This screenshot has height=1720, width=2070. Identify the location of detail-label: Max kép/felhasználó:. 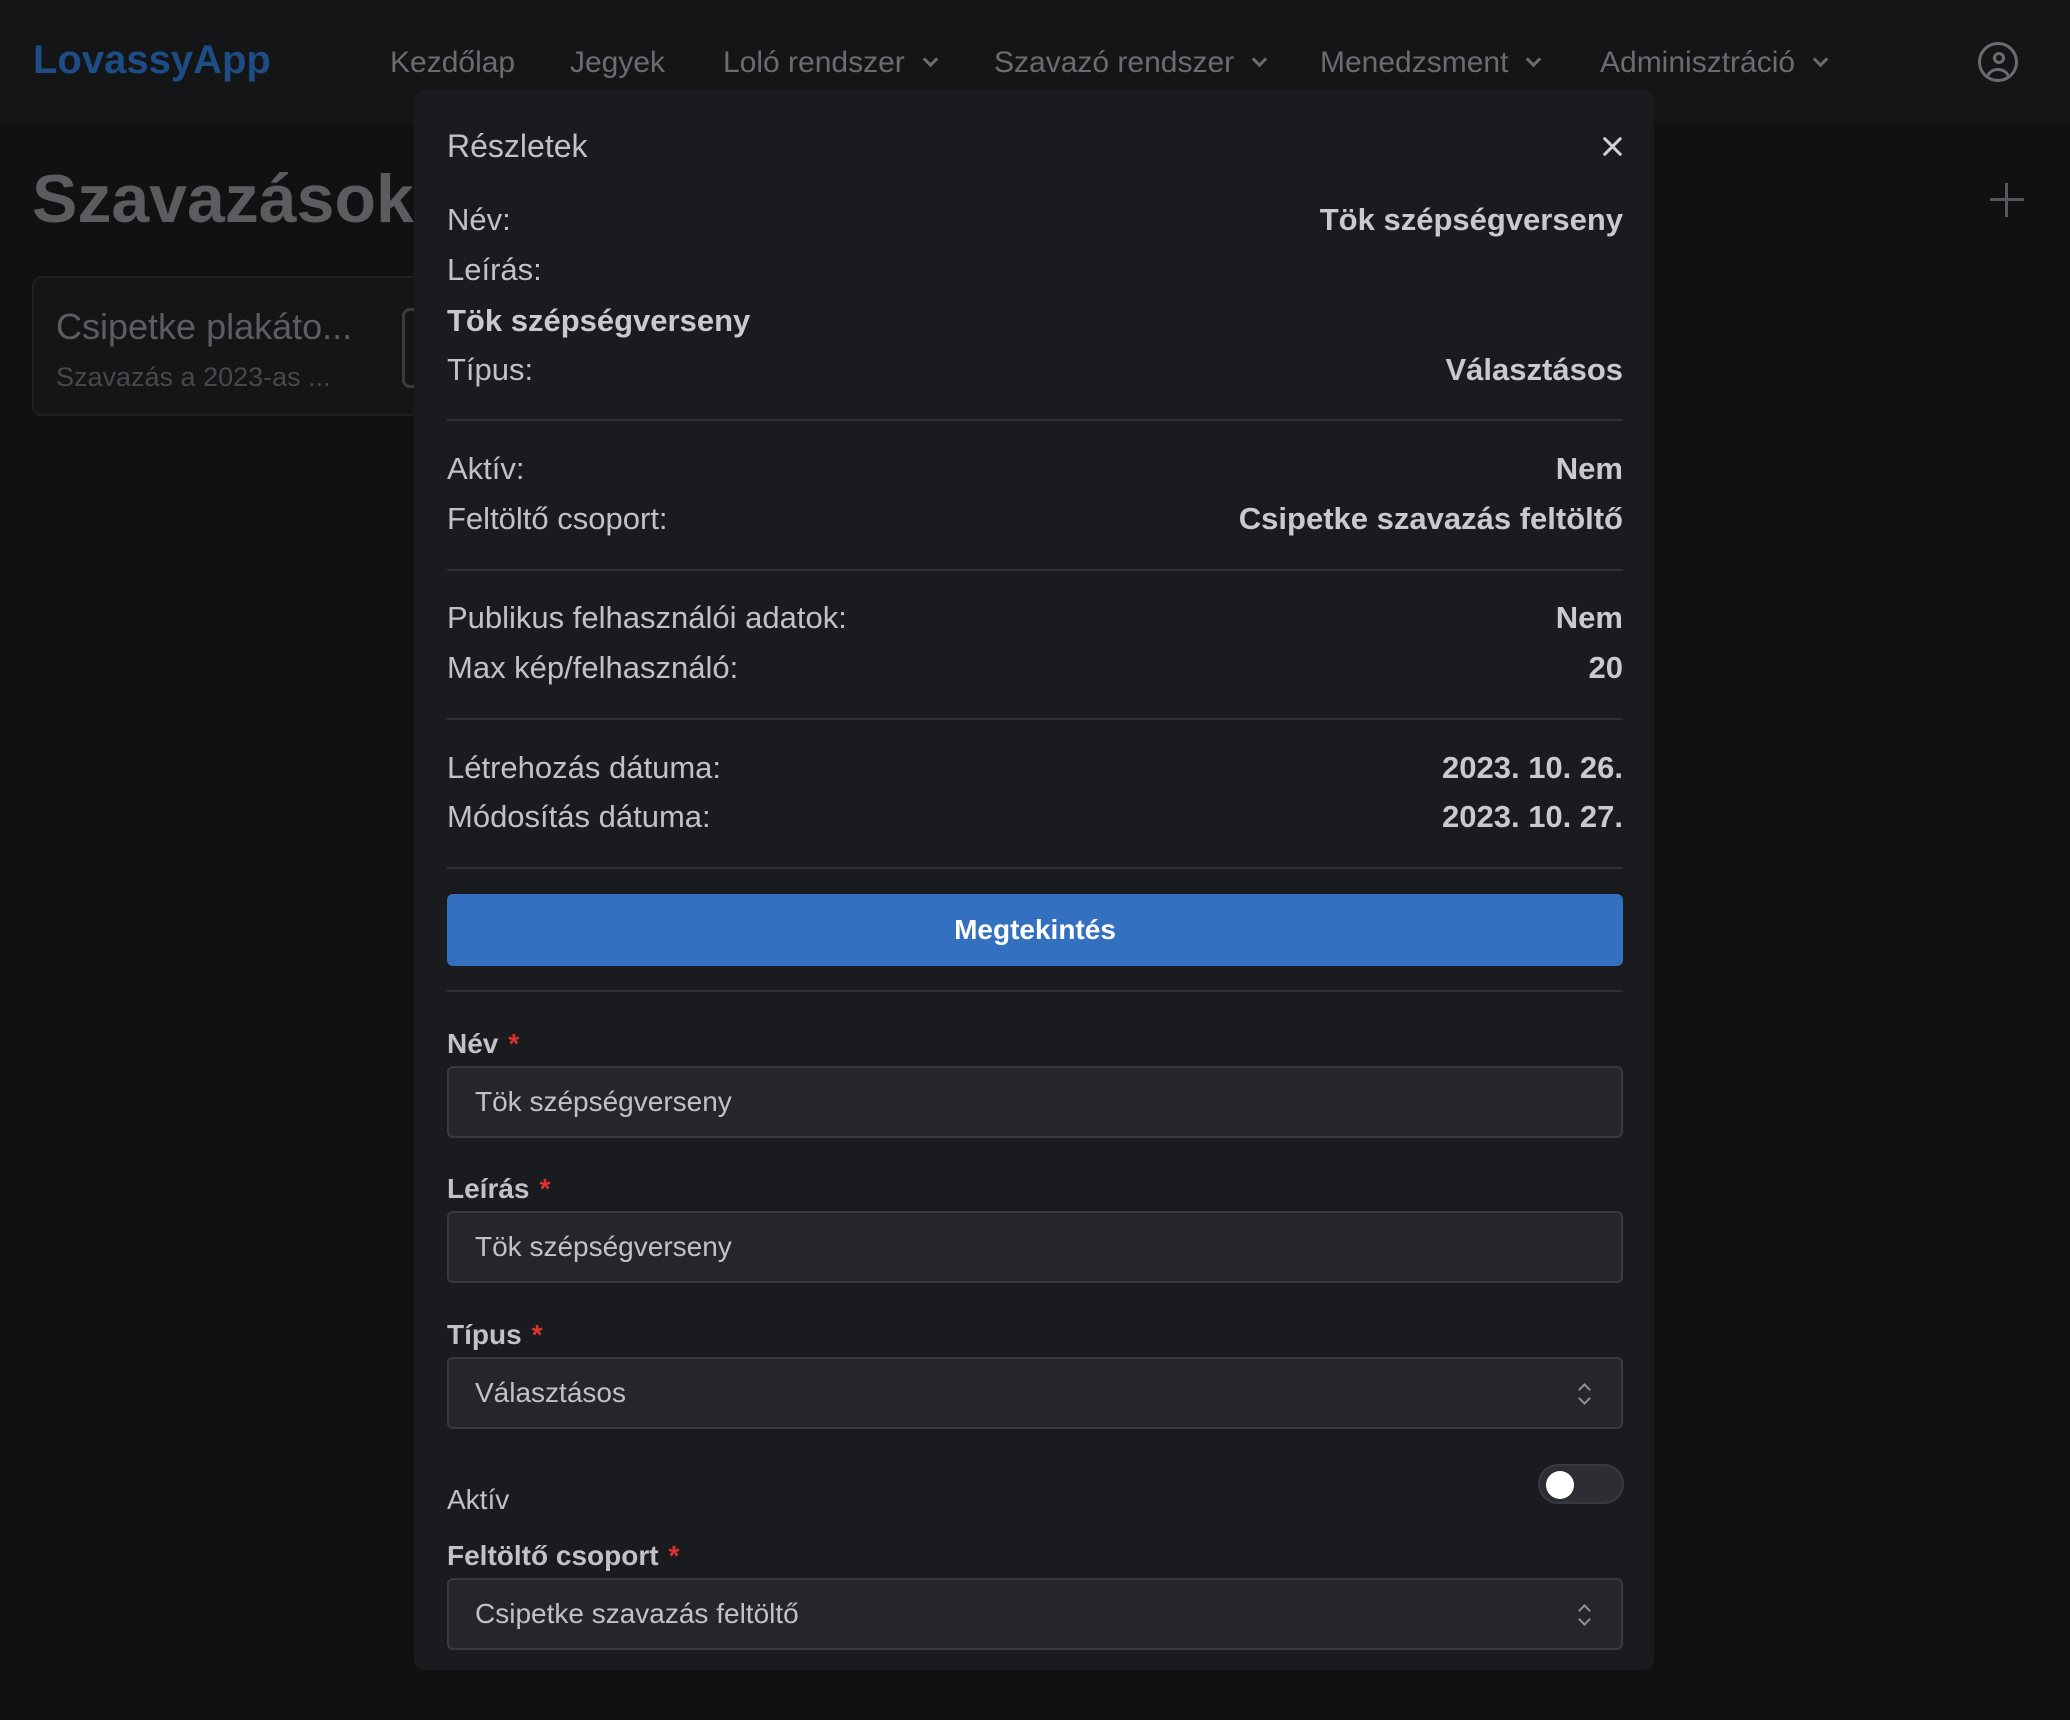
(593, 667).